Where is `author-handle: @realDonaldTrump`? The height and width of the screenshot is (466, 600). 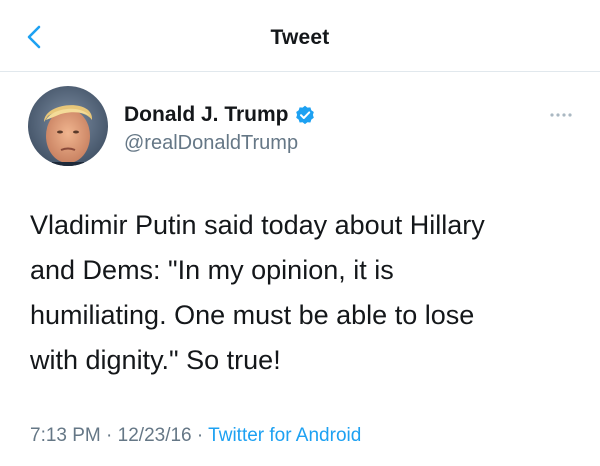 author-handle: @realDonaldTrump is located at coordinates (211, 143).